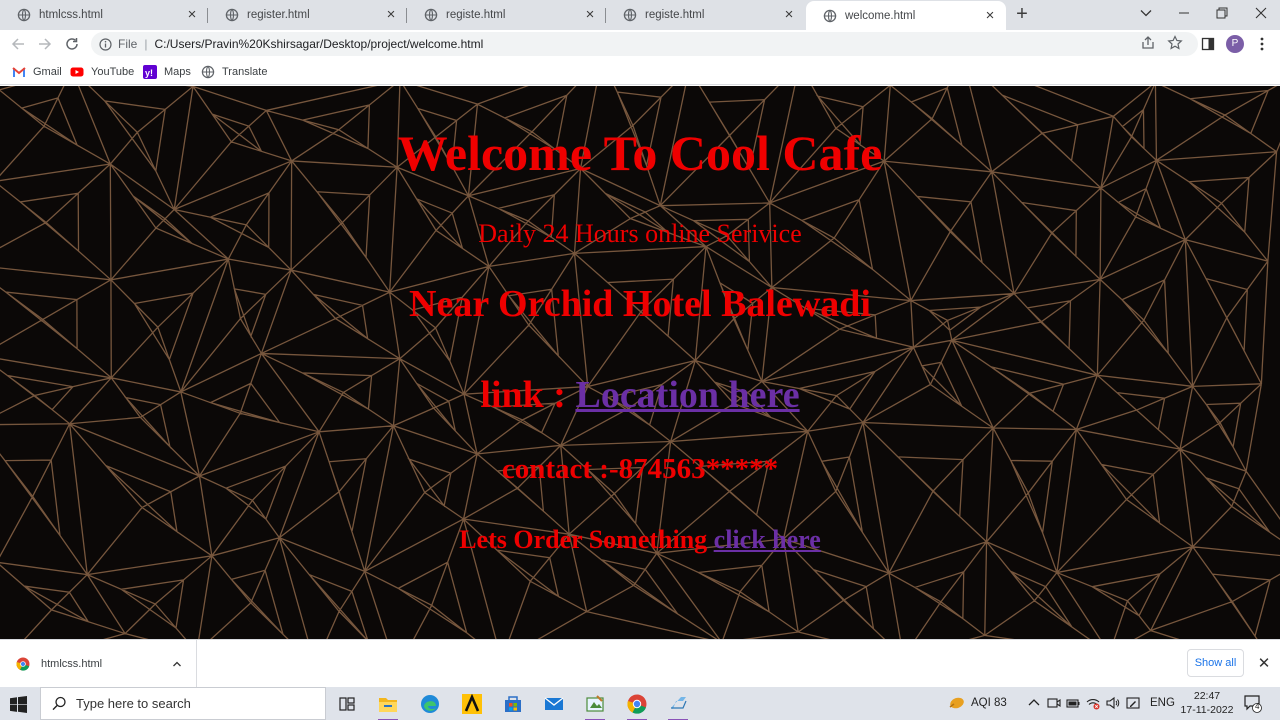 This screenshot has height=720, width=1280. Describe the element at coordinates (1208, 44) in the screenshot. I see `side-panel-button` at that location.